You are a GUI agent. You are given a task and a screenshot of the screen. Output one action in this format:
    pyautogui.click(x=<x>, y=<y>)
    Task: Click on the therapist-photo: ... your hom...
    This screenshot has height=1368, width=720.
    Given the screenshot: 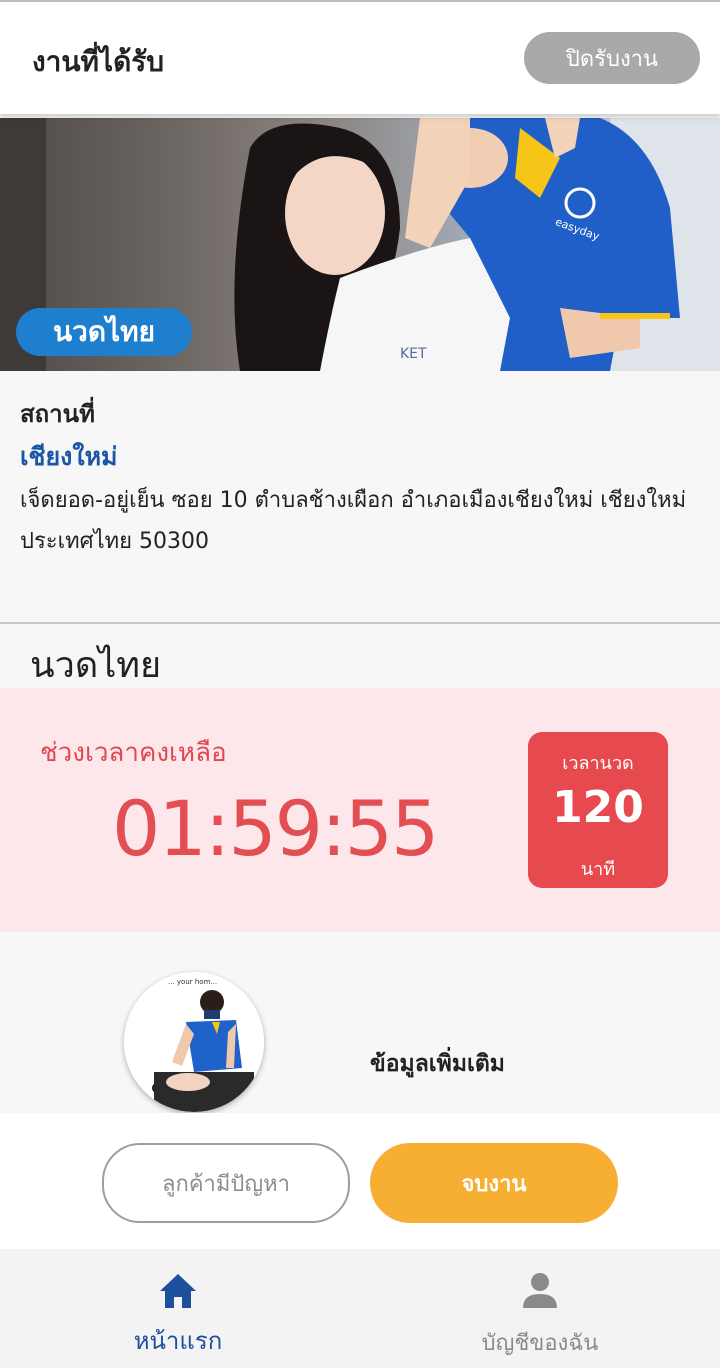 What is the action you would take?
    pyautogui.click(x=194, y=1042)
    